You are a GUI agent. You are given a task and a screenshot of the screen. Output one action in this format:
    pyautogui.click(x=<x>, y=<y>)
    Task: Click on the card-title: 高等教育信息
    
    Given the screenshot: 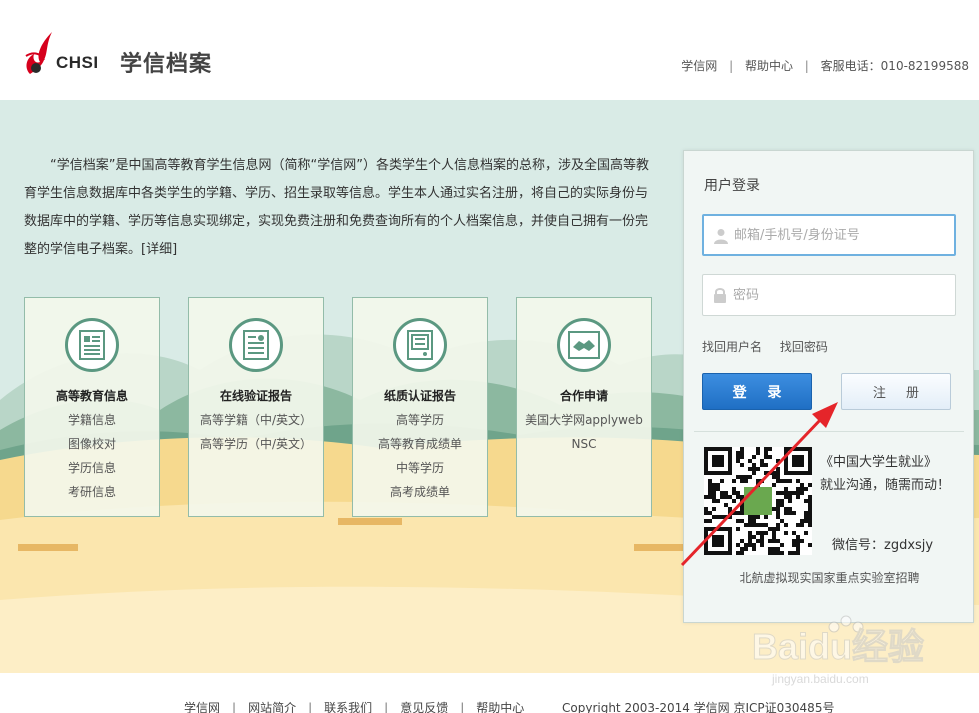 What is the action you would take?
    pyautogui.click(x=91, y=396)
    